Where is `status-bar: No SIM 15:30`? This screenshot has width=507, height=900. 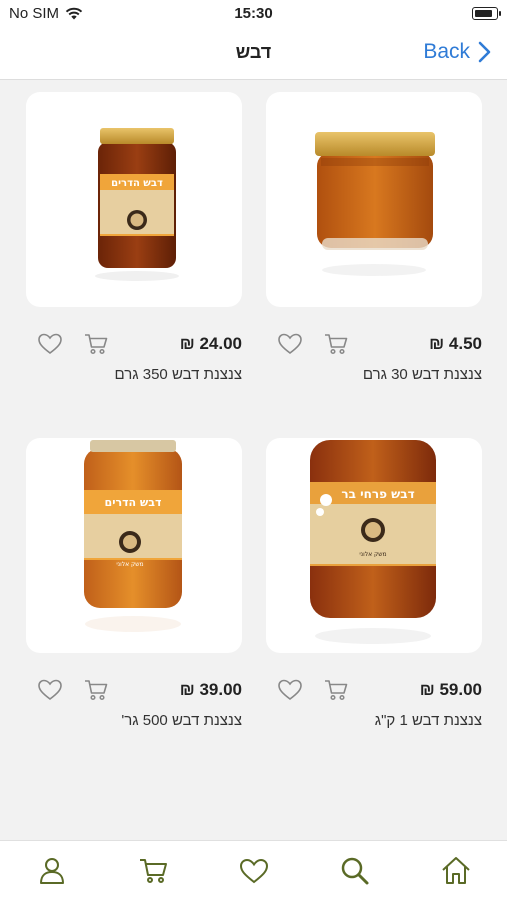 status-bar: No SIM 15:30 is located at coordinates (253, 14).